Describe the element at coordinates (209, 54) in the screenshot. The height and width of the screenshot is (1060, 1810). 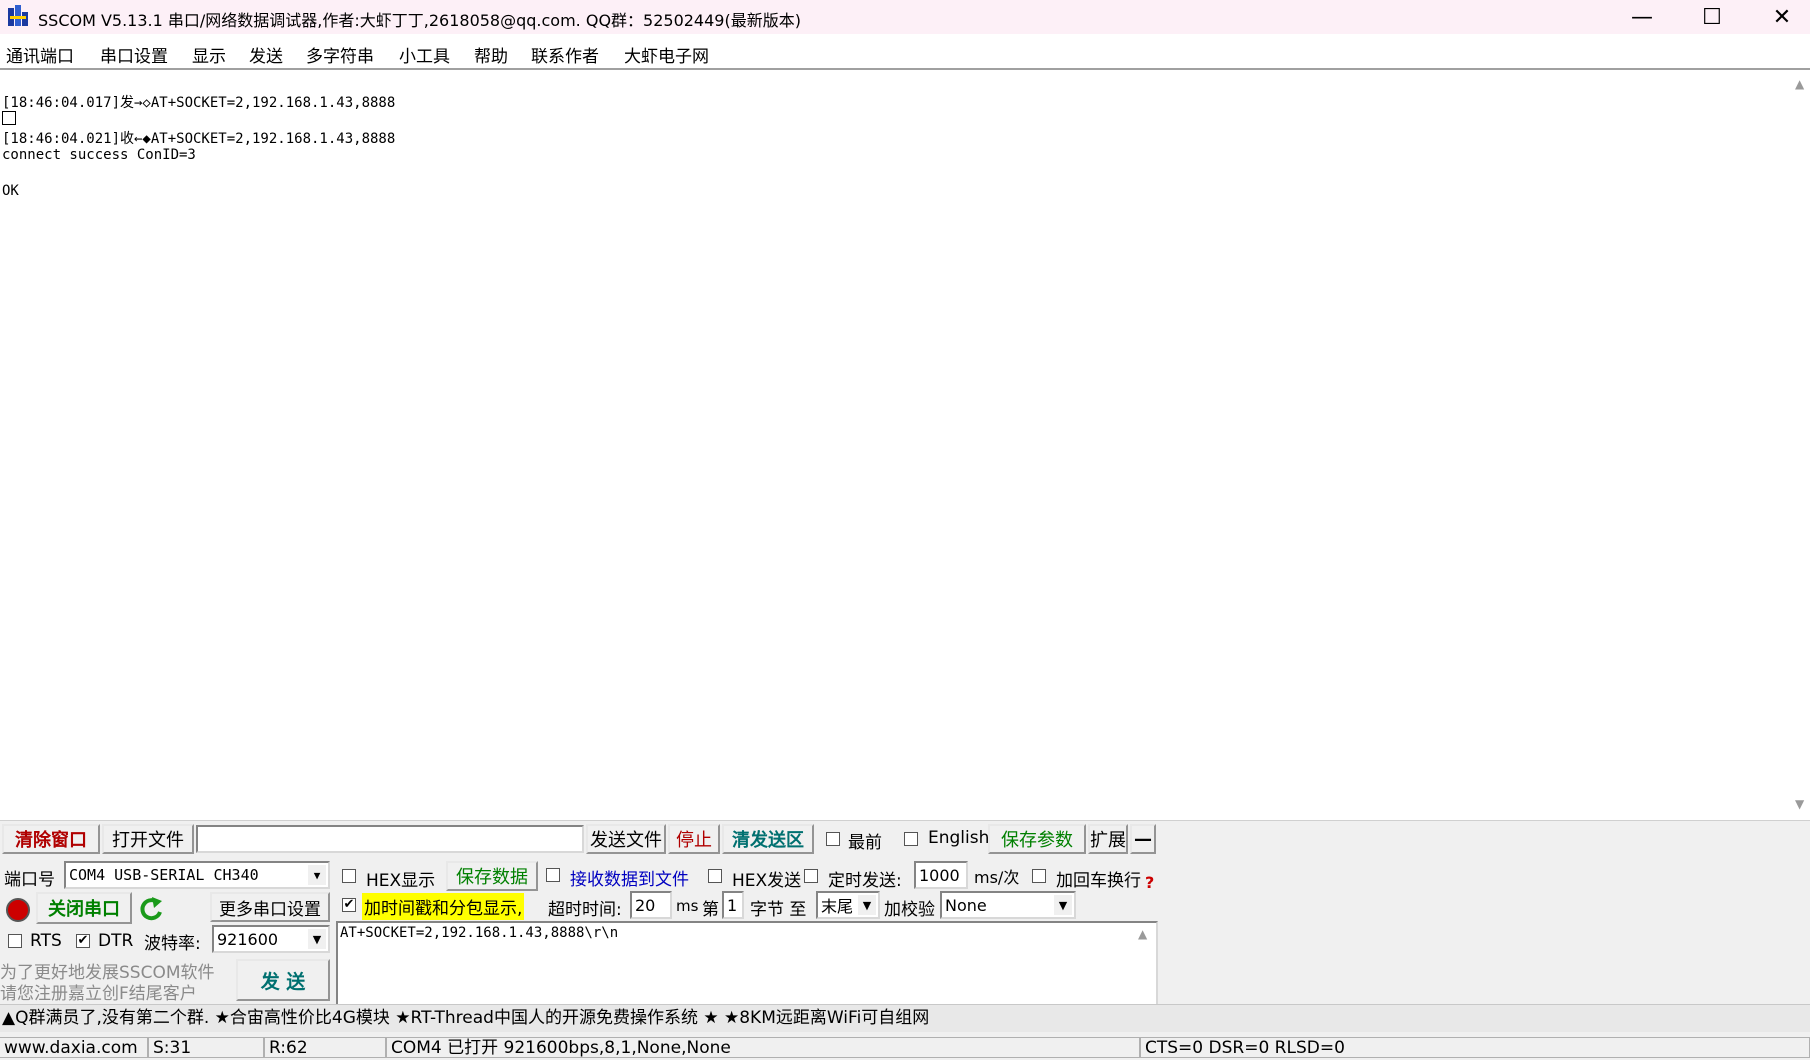
I see `menu-display: 显示` at that location.